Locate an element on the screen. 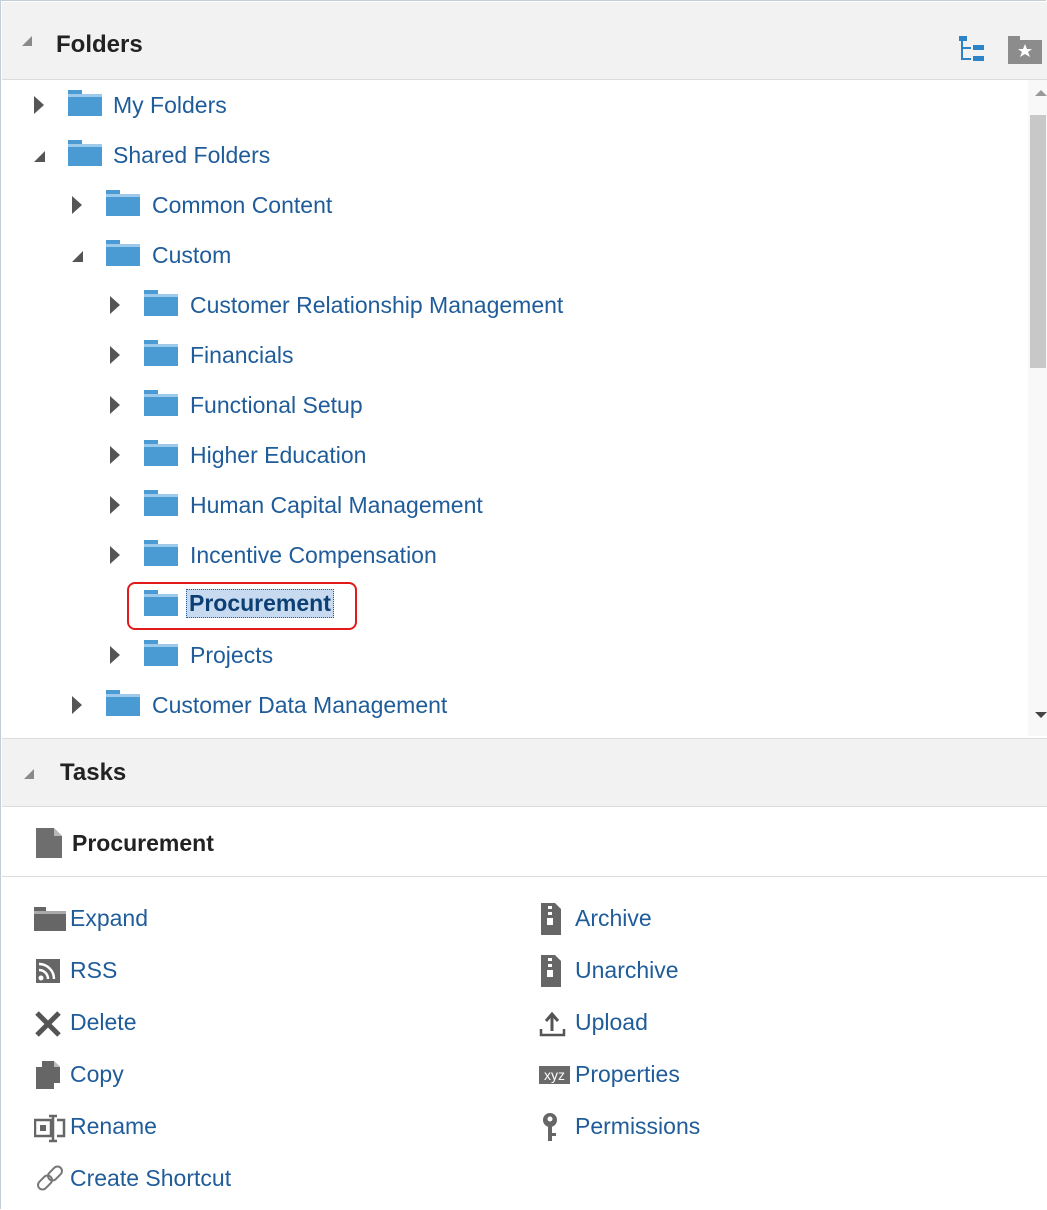 The image size is (1047, 1210). folders-title: Folders is located at coordinates (99, 44).